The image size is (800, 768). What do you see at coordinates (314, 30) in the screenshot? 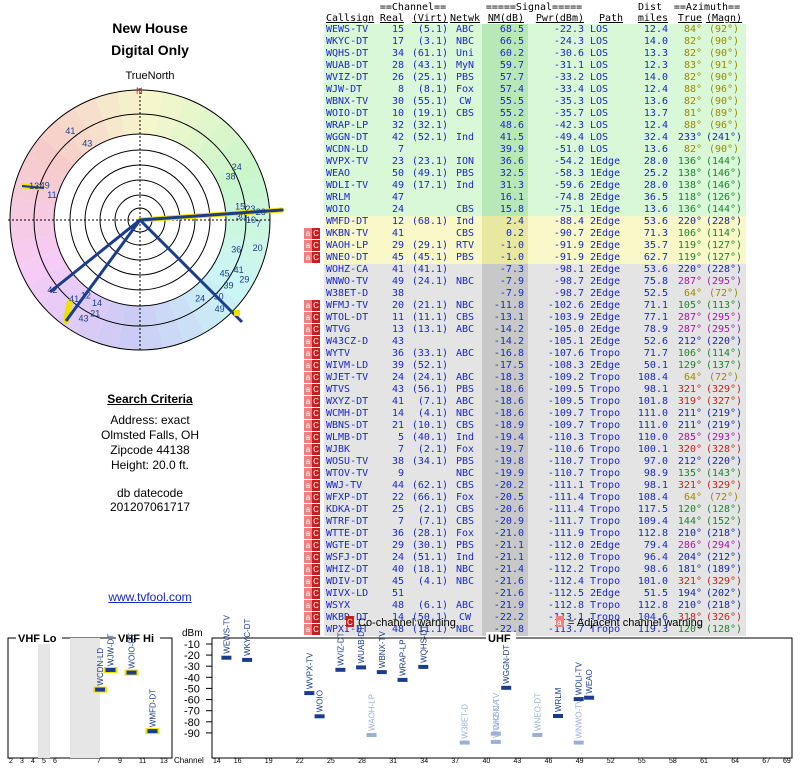
I see `warning-cell` at bounding box center [314, 30].